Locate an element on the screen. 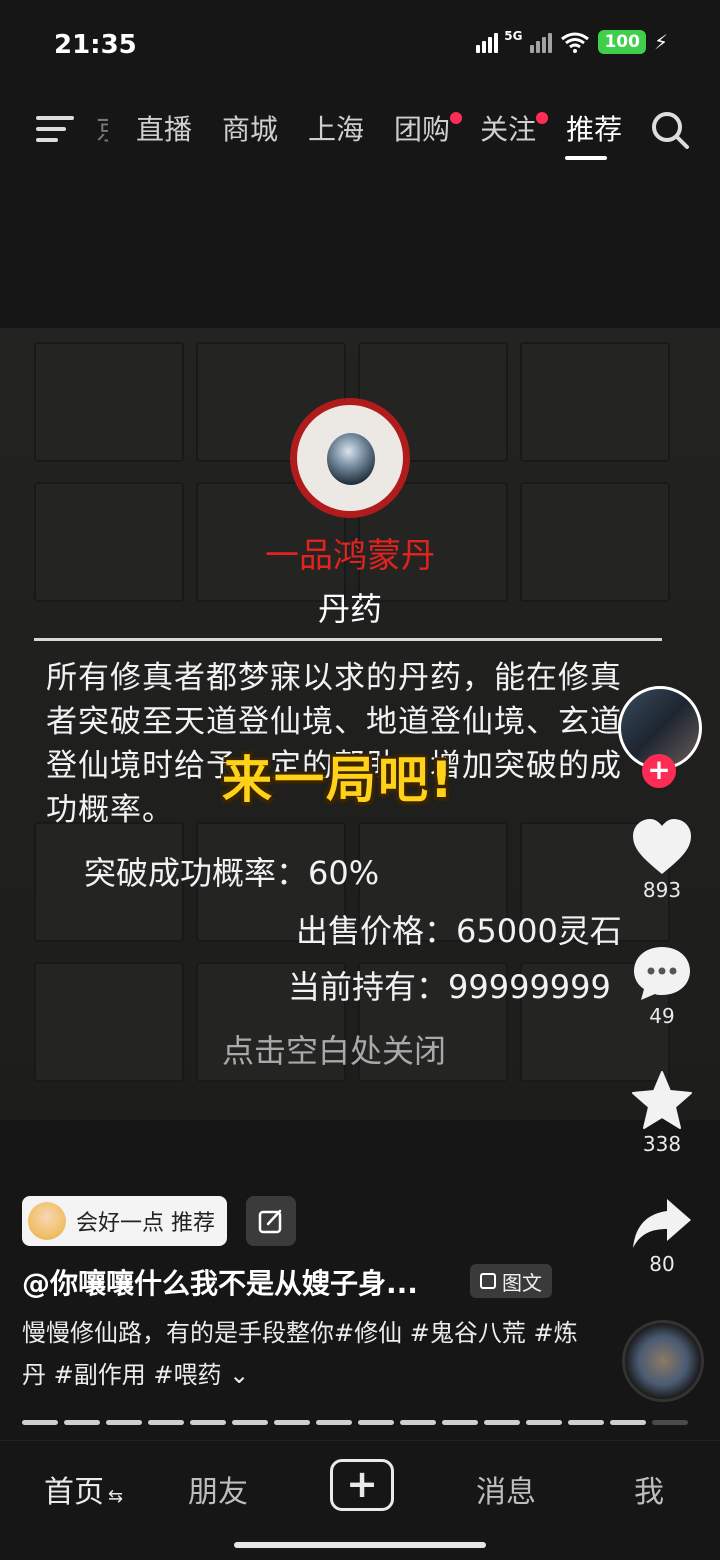 This screenshot has height=1560, width=720. edit-button is located at coordinates (271, 1221).